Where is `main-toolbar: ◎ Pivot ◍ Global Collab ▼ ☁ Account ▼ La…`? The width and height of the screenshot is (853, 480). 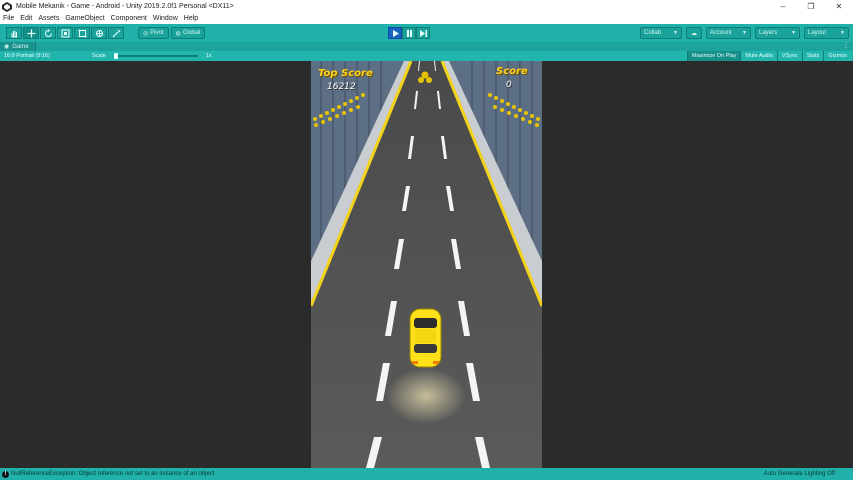 main-toolbar: ◎ Pivot ◍ Global Collab ▼ ☁ Account ▼ La… is located at coordinates (426, 33).